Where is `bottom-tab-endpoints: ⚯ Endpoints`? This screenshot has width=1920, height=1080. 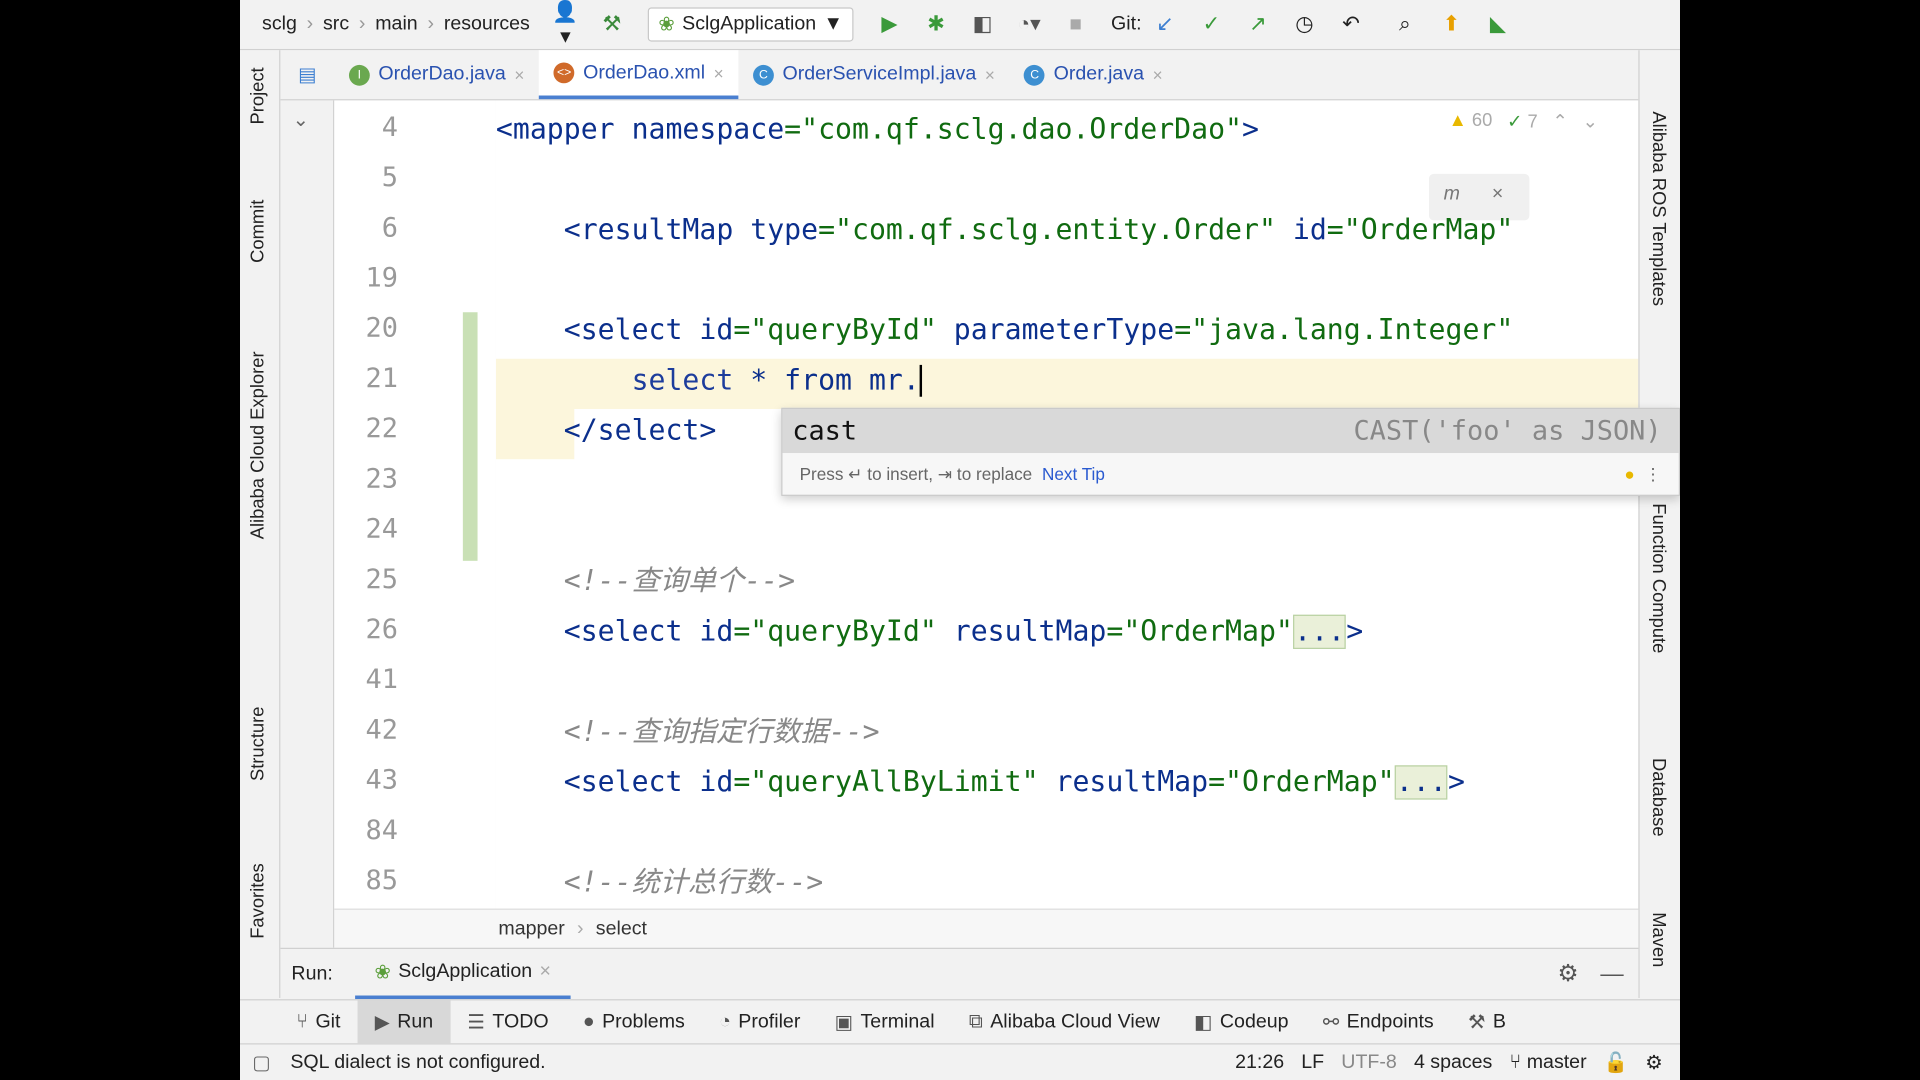
bottom-tab-endpoints: ⚯ Endpoints is located at coordinates (1378, 1021).